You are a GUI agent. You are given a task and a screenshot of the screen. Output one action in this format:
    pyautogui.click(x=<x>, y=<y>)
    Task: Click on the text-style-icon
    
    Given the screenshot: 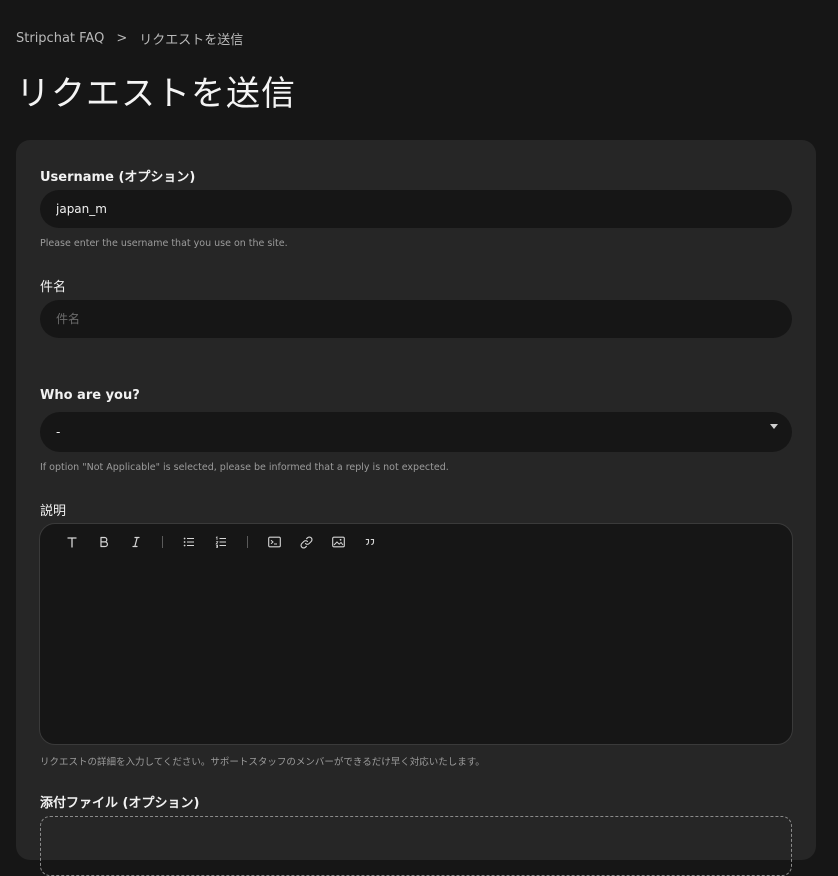 What is the action you would take?
    pyautogui.click(x=72, y=542)
    